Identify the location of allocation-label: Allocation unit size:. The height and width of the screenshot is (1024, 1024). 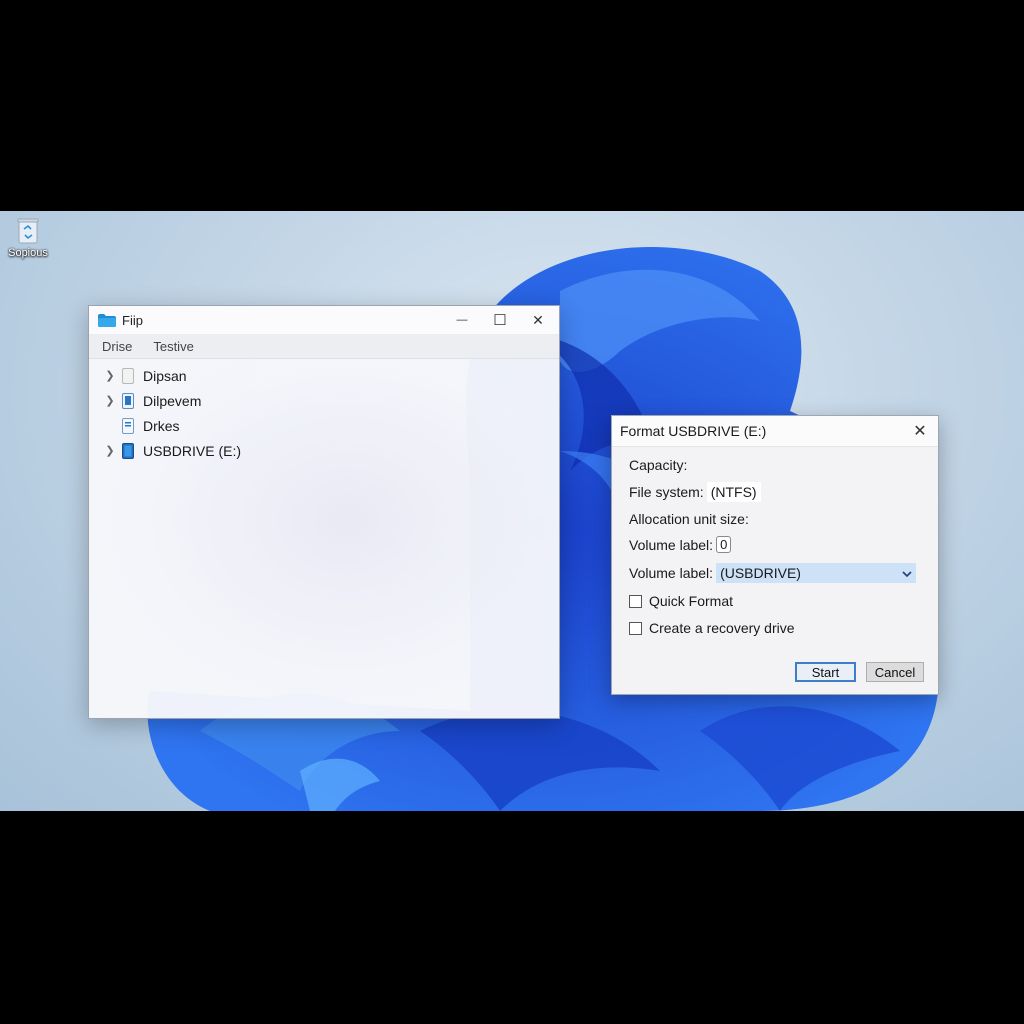
(689, 519).